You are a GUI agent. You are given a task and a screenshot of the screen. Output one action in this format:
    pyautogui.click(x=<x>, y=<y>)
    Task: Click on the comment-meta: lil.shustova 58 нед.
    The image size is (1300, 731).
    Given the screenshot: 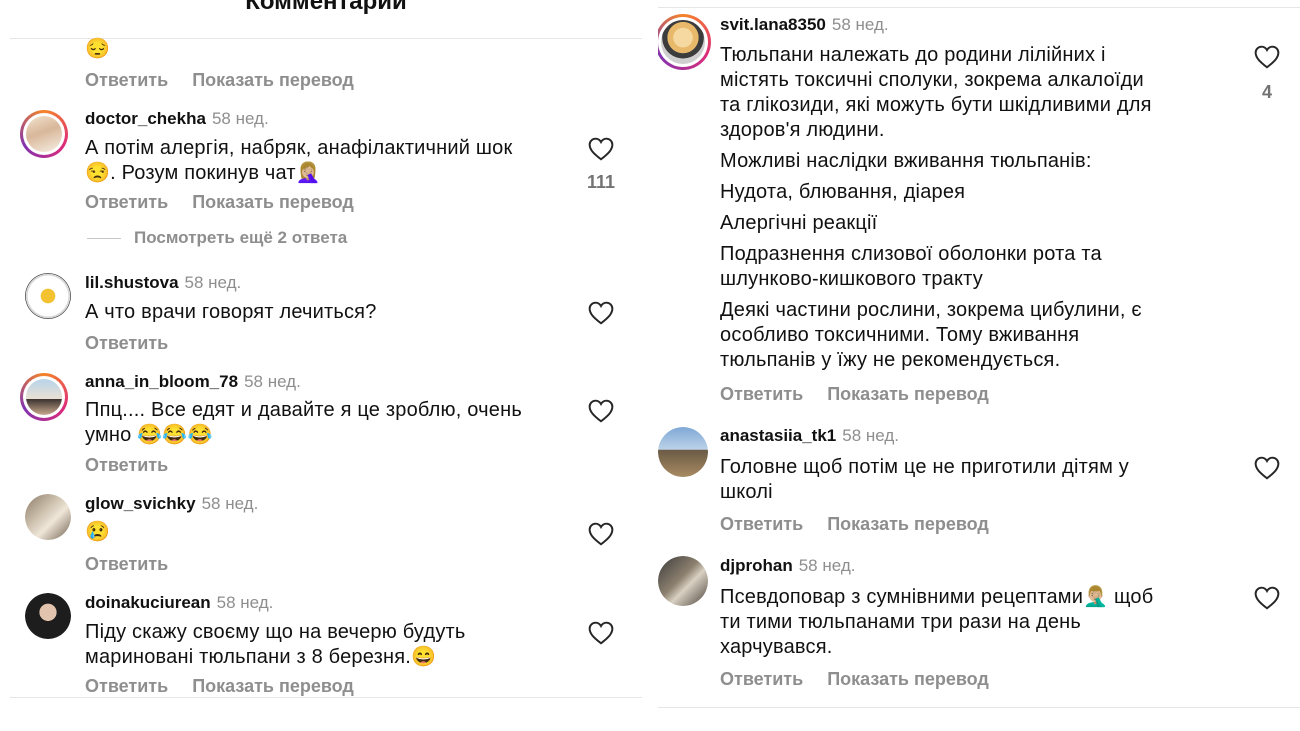 What is the action you would take?
    pyautogui.click(x=163, y=283)
    